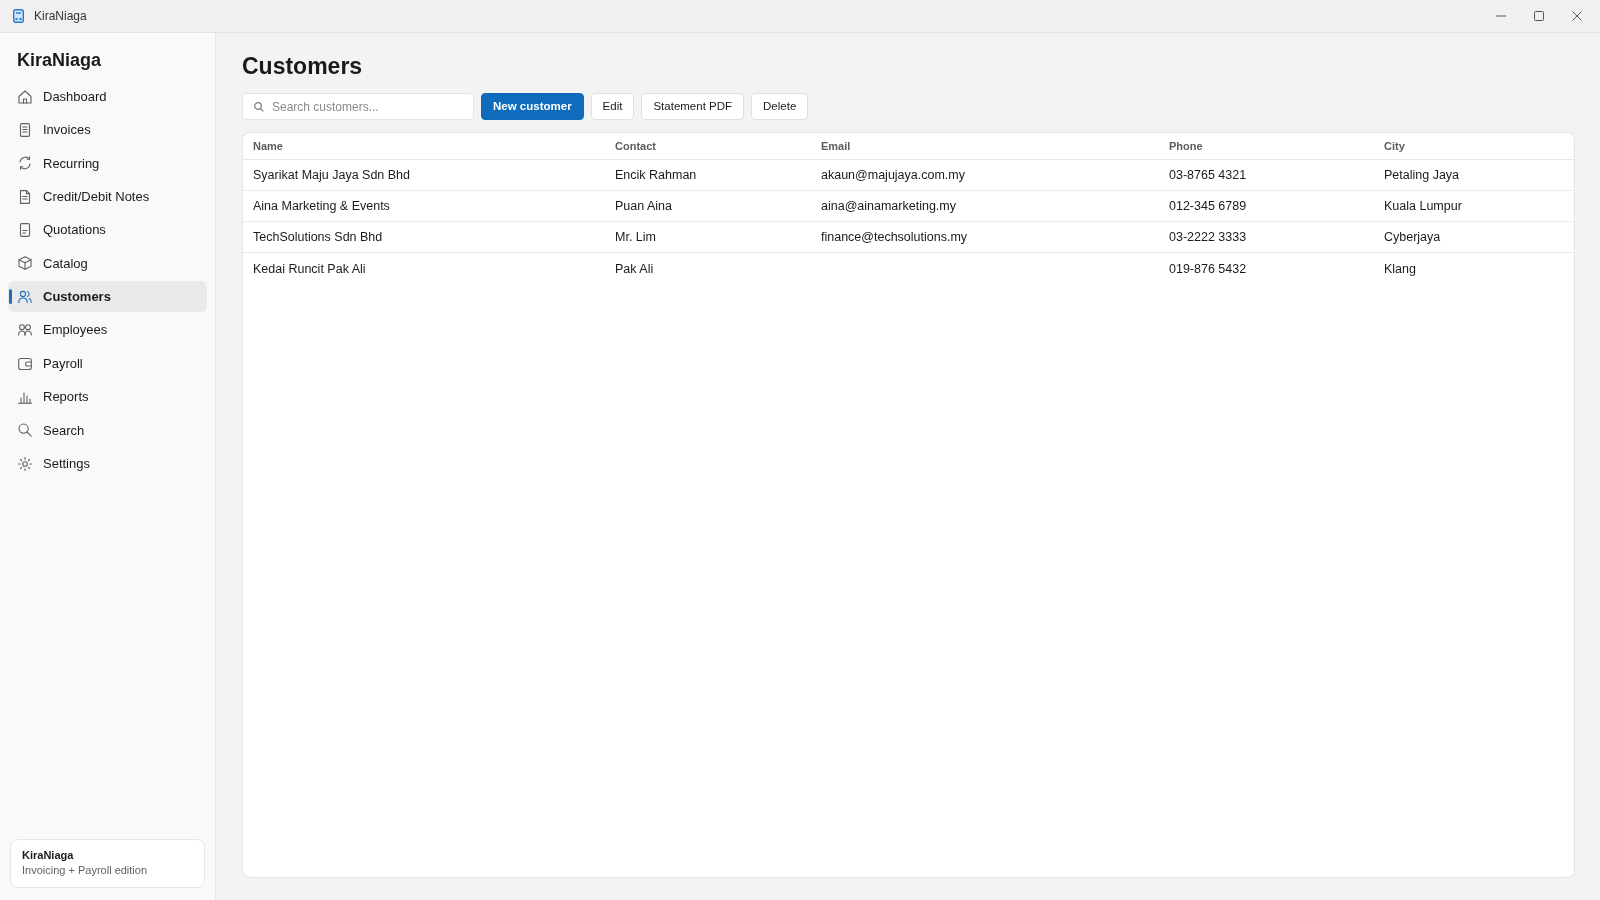 The image size is (1600, 900). What do you see at coordinates (656, 175) in the screenshot?
I see `table-cell: Encik Rahman` at bounding box center [656, 175].